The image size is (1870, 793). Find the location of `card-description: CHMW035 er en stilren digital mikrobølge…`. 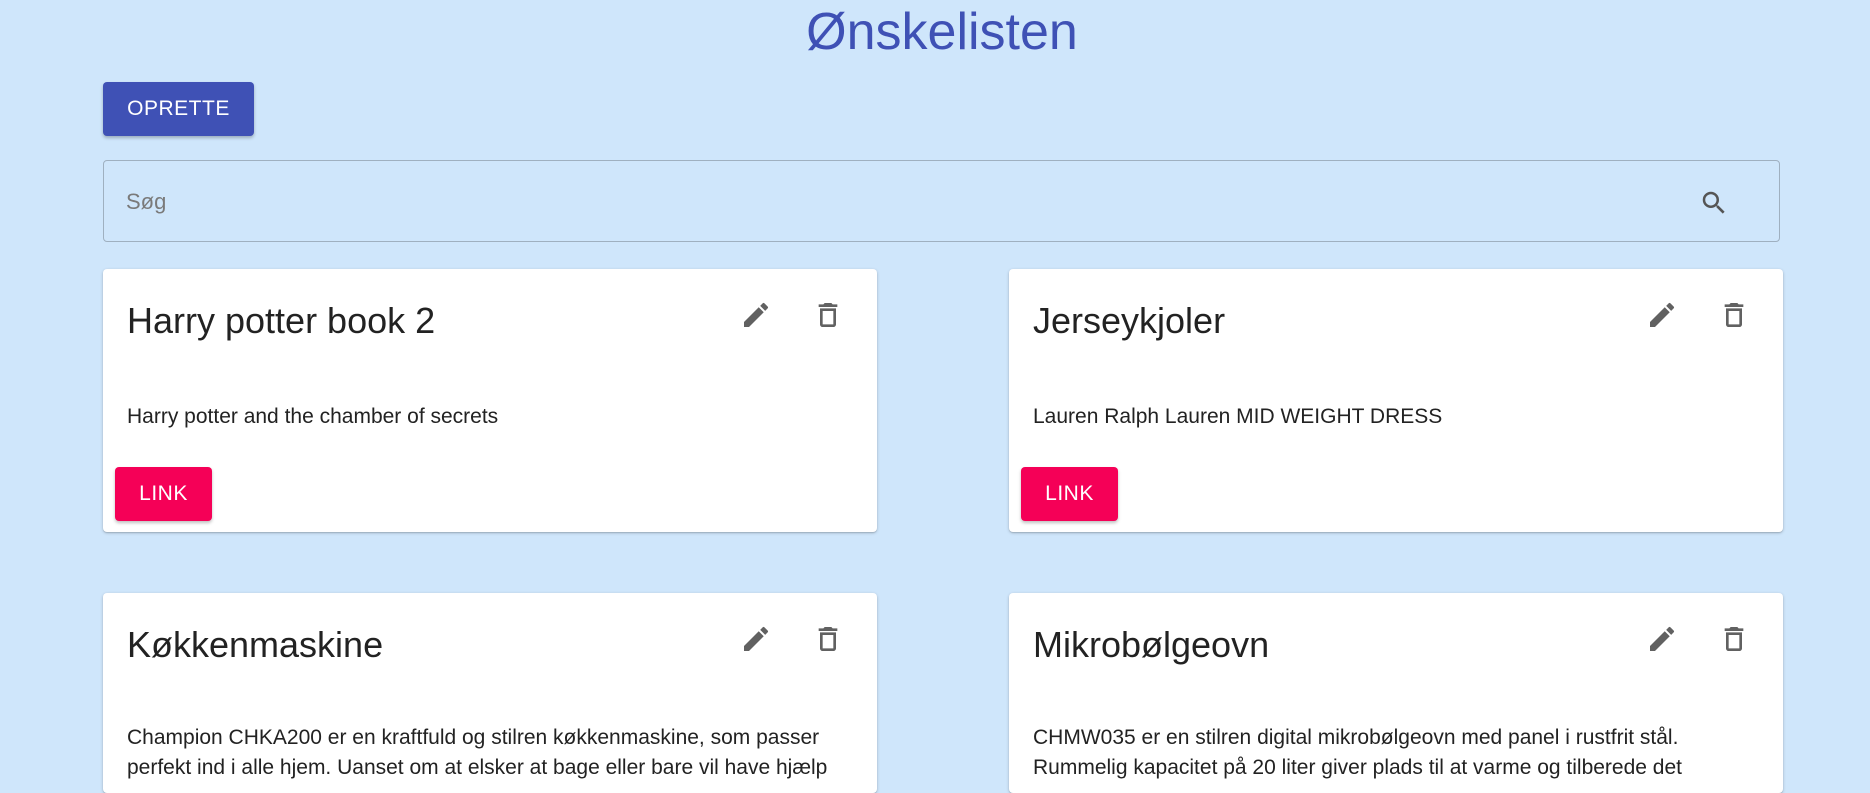

card-description: CHMW035 er en stilren digital mikrobølge… is located at coordinates (1357, 752).